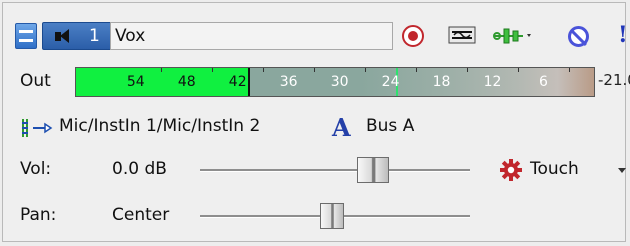 Image resolution: width=630 pixels, height=246 pixels. I want to click on gear-icon, so click(511, 170).